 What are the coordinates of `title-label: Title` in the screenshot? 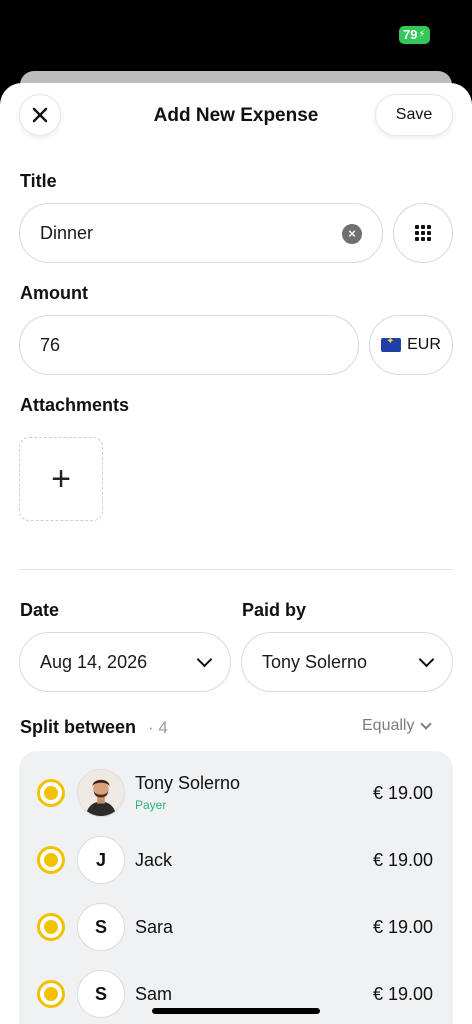 It's located at (38, 181).